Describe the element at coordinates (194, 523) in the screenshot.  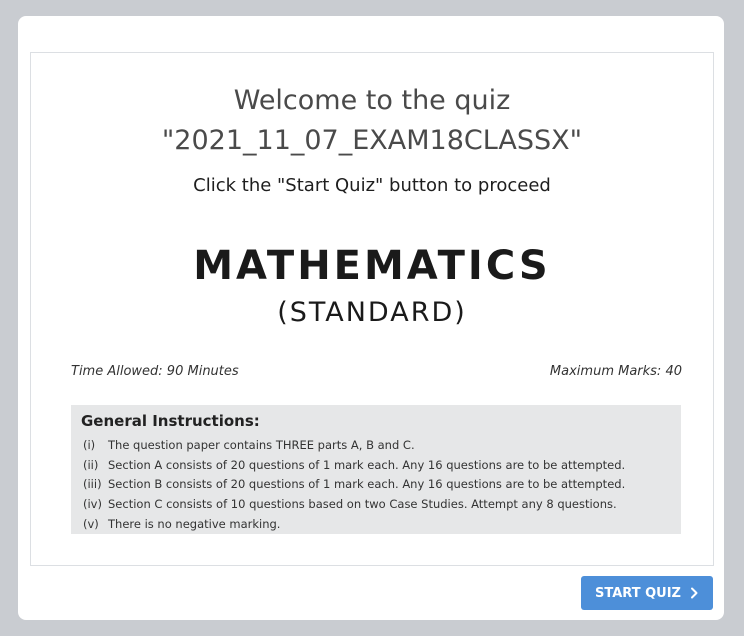
I see `instruction-text: There is no negative marking.` at that location.